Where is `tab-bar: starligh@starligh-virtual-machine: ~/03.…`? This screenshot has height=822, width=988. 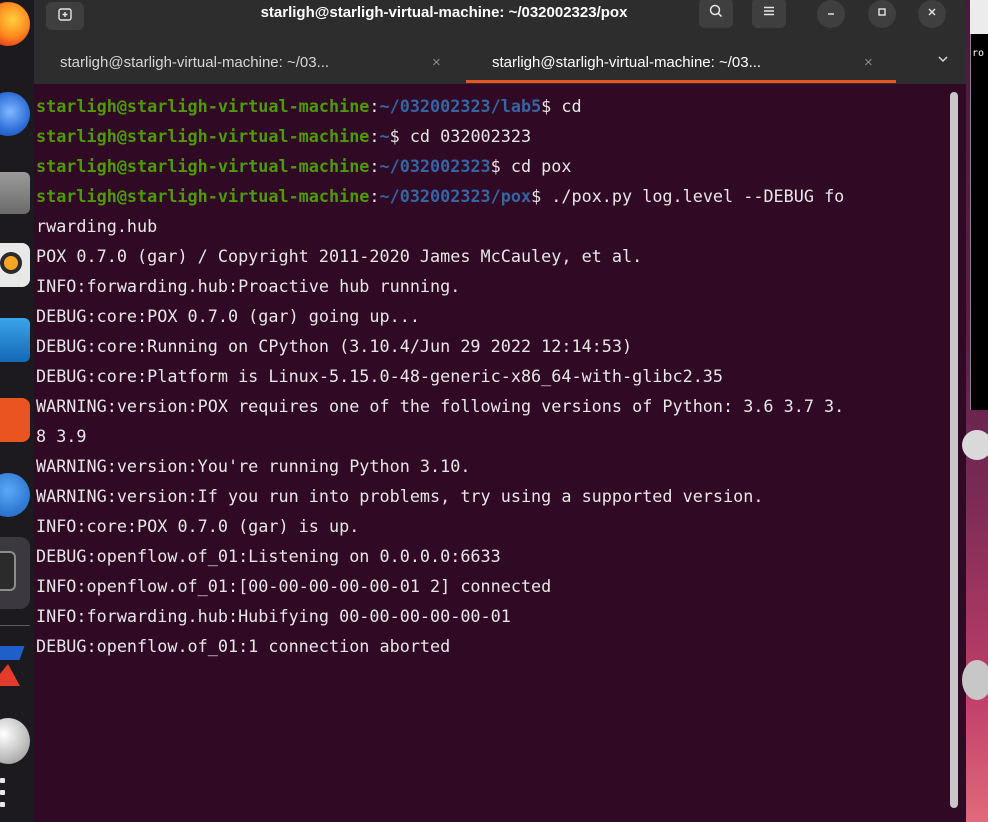 tab-bar: starligh@starligh-virtual-machine: ~/03.… is located at coordinates (500, 63).